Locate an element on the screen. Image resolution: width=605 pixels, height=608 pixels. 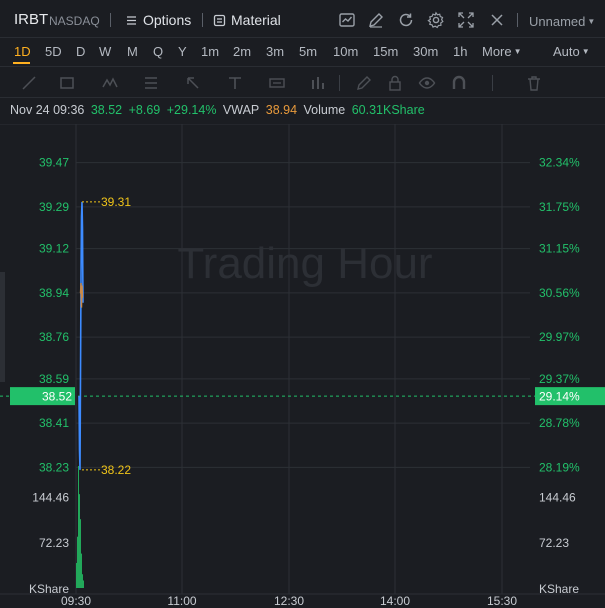
auto-label: Auto is located at coordinates (566, 51).